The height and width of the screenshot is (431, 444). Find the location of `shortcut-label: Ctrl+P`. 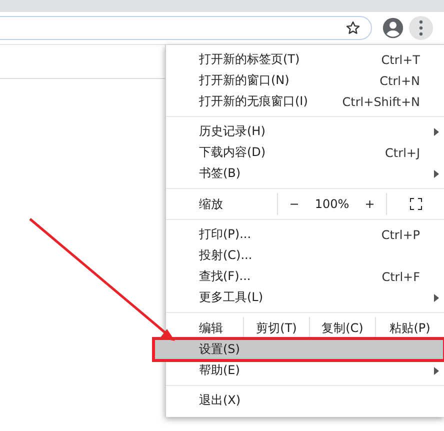

shortcut-label: Ctrl+P is located at coordinates (400, 235).